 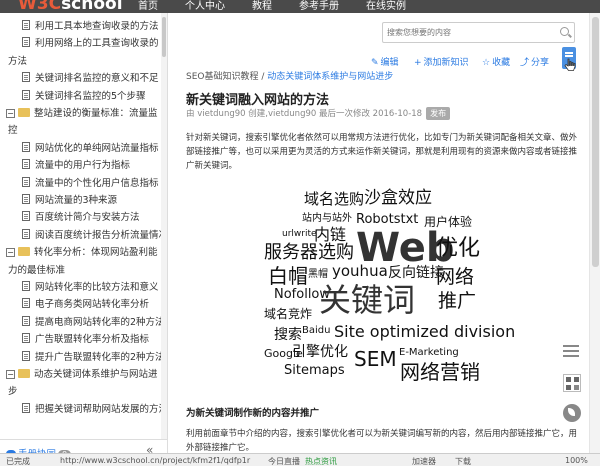 I want to click on word-cloud-term: 服务器选购, so click(x=309, y=252).